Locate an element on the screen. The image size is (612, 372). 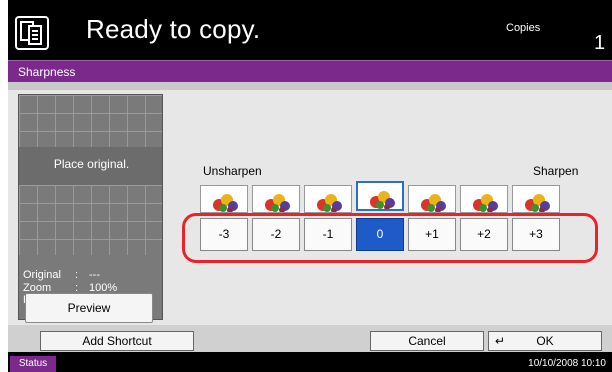
status-button: Status is located at coordinates (33, 364).